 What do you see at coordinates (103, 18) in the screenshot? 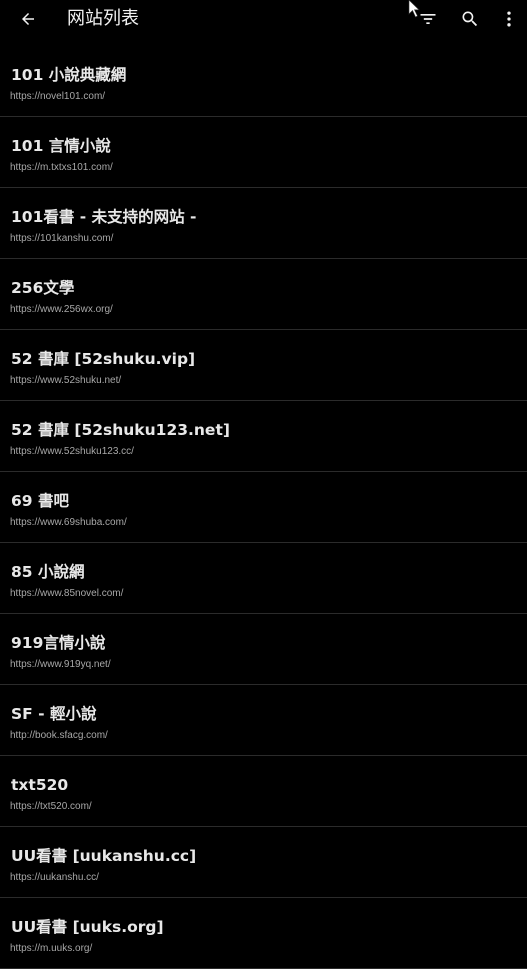
I see `page-title: 网站列表` at bounding box center [103, 18].